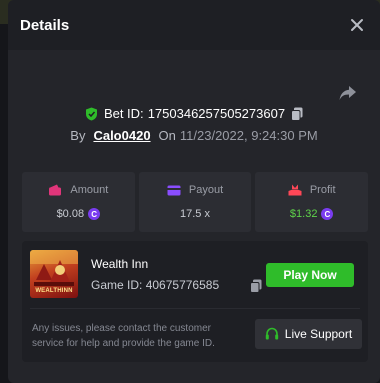 This screenshot has width=380, height=383. I want to click on copy-game-id-icon, so click(256, 286).